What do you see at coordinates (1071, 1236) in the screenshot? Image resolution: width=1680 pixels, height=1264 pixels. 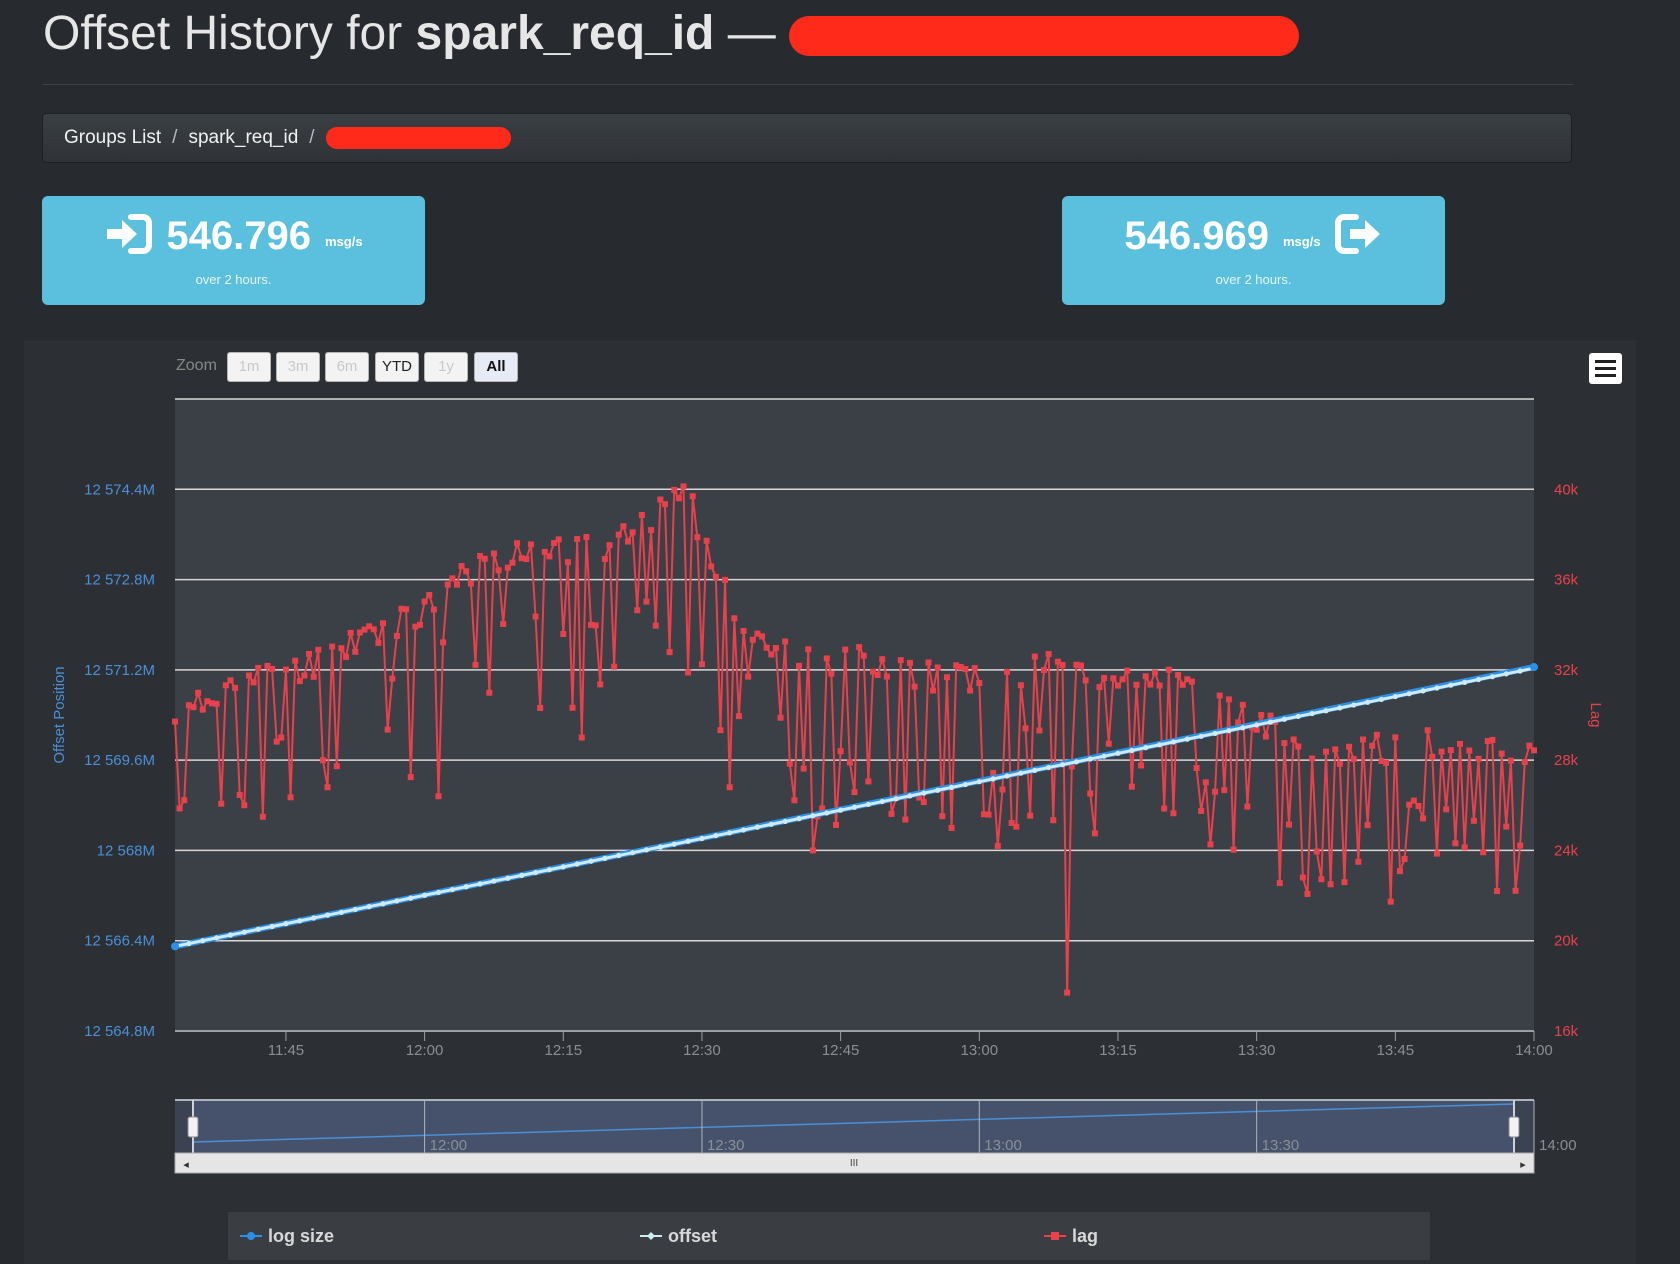 I see `legend-item-lag: lag` at bounding box center [1071, 1236].